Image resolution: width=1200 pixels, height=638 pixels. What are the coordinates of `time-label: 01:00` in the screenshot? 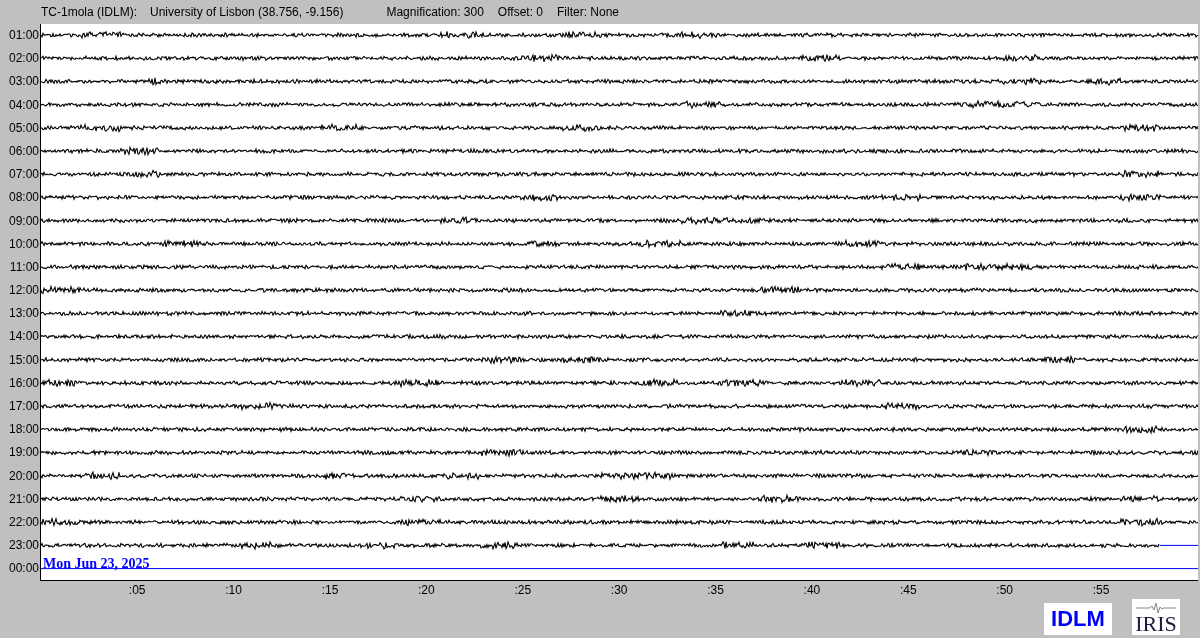 It's located at (23, 35).